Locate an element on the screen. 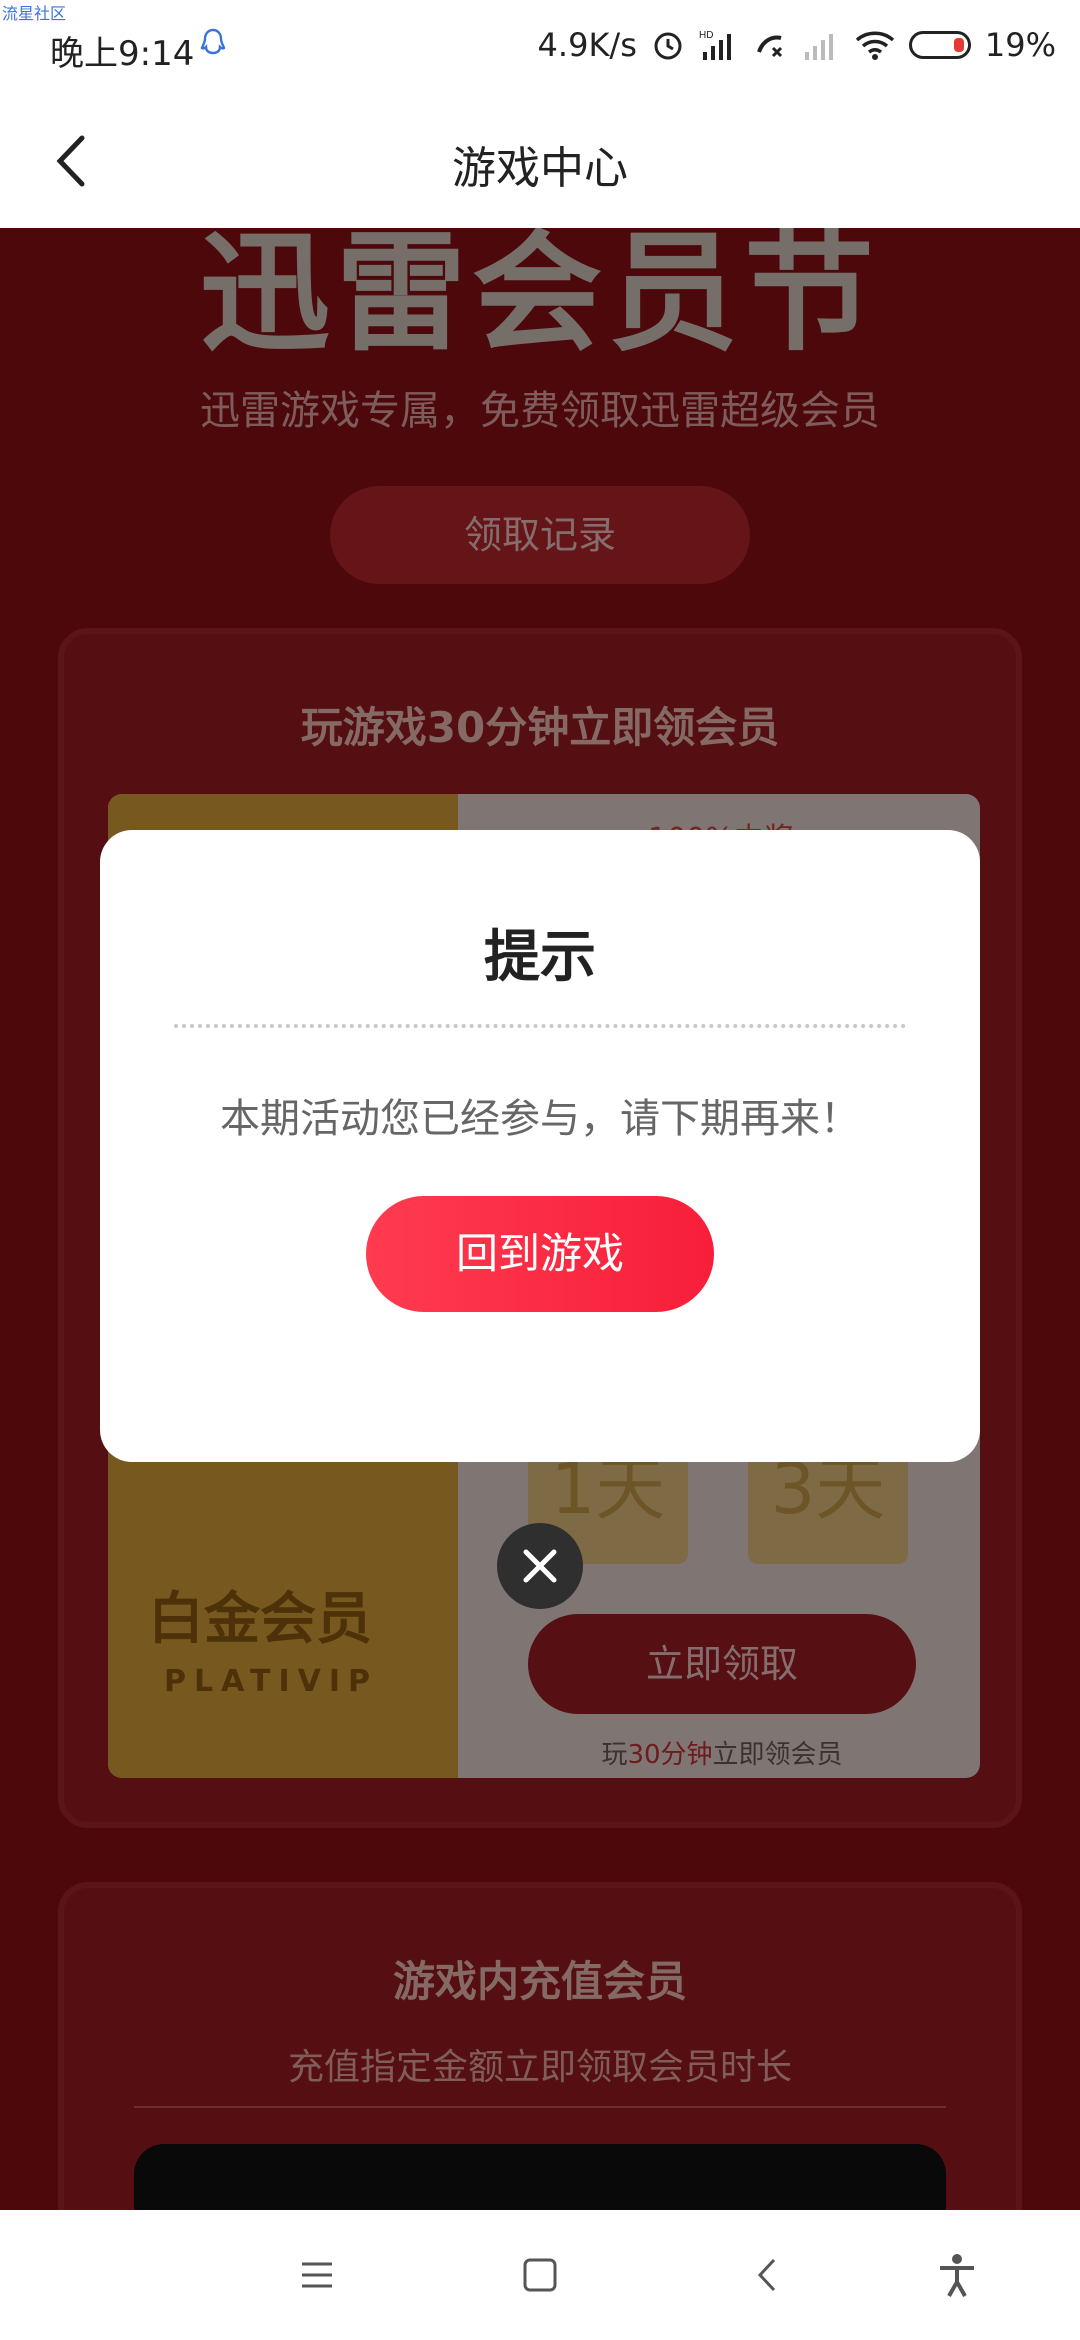 The image size is (1080, 2340). watermark: 流星社区 is located at coordinates (34, 13).